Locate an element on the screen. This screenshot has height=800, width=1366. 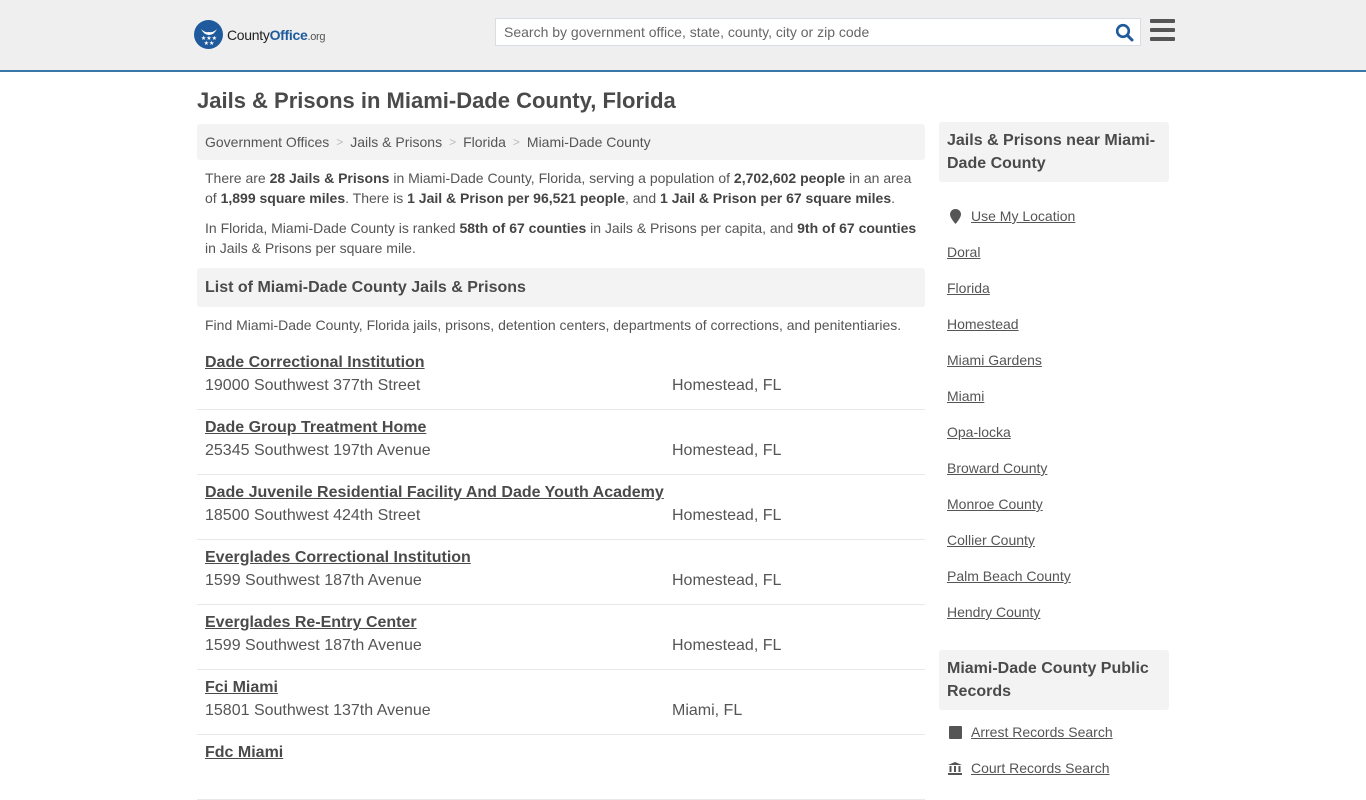
nearby-item: Miami Gardens is located at coordinates (1054, 360).